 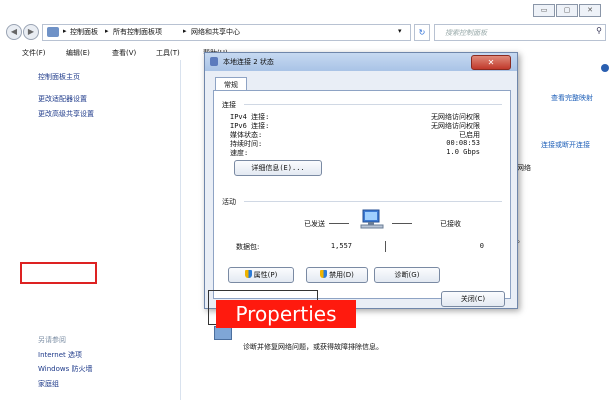 I want to click on activity-section-title: 活动, so click(x=229, y=202).